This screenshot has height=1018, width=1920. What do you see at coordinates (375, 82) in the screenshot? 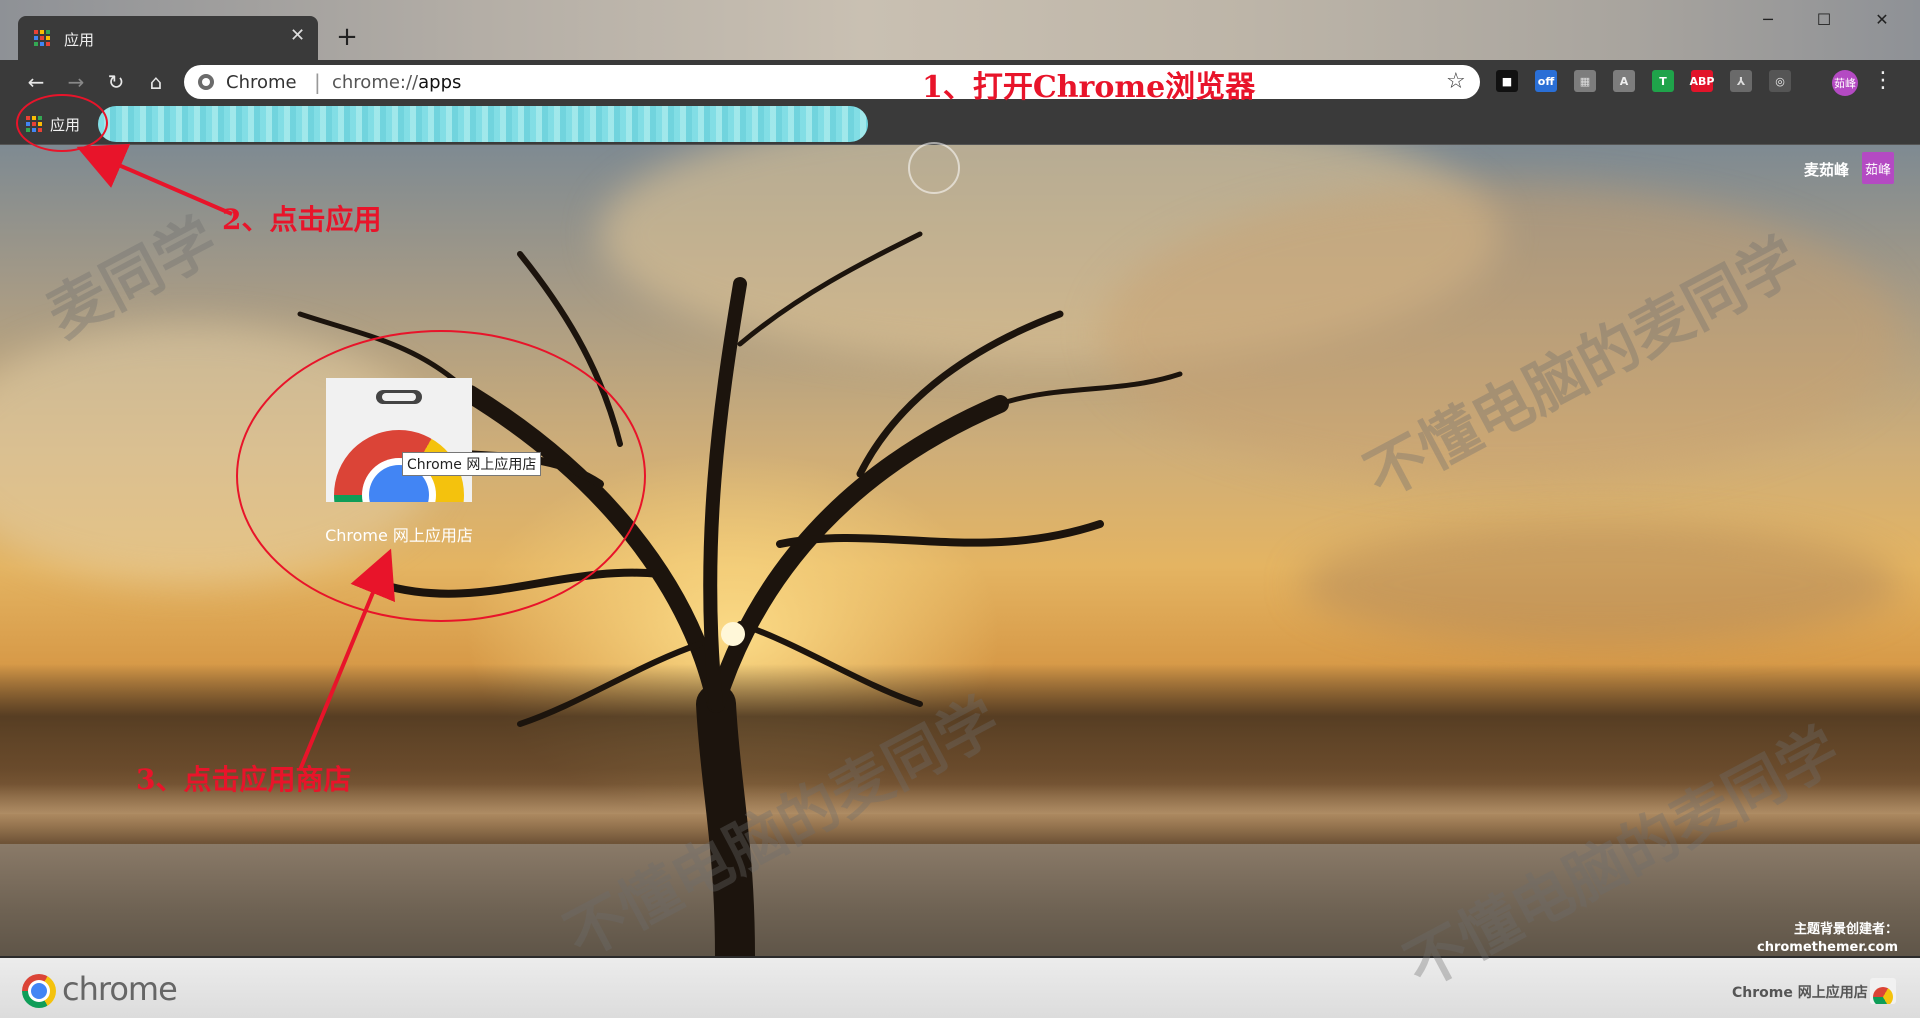
I see `url-prefix: chrome://` at bounding box center [375, 82].